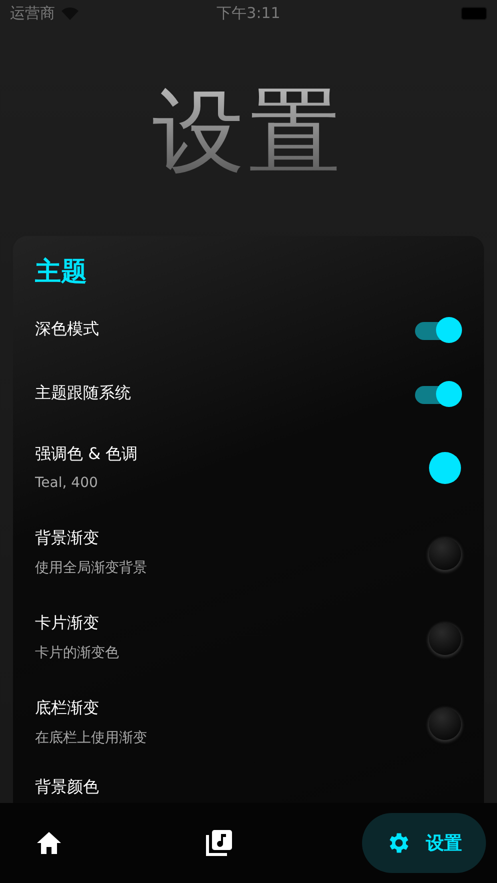  Describe the element at coordinates (91, 738) in the screenshot. I see `setting-description: 在底栏上使用渐变` at that location.